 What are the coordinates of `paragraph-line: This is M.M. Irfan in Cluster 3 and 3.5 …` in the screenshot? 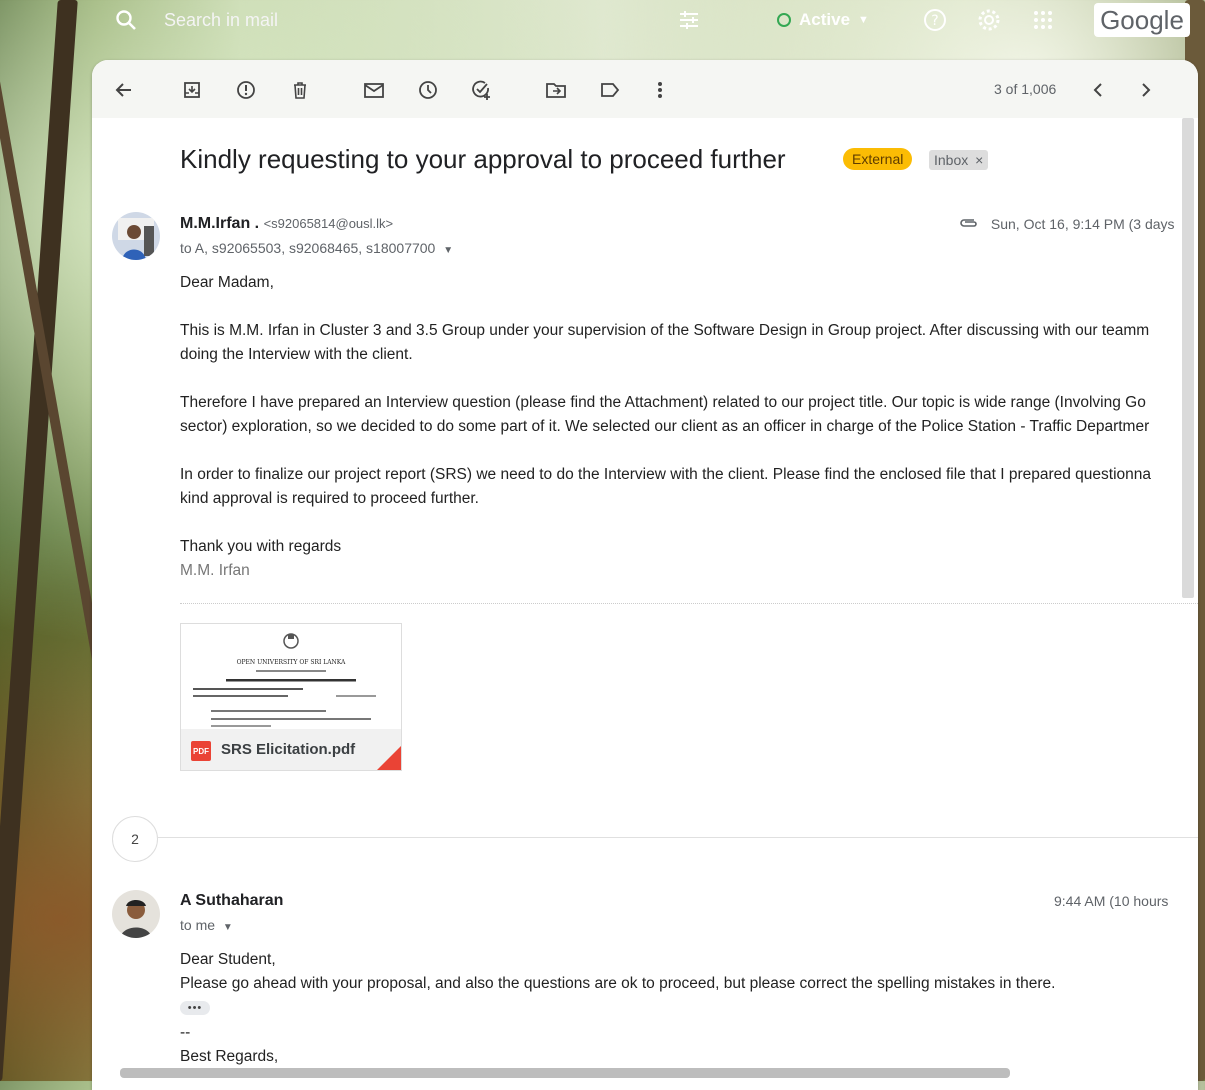 It's located at (665, 330).